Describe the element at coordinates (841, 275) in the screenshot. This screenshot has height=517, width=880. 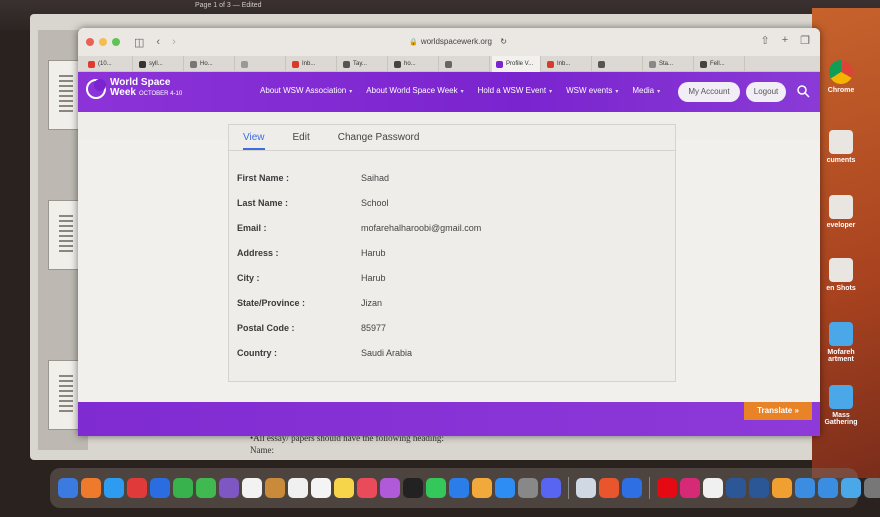
I see `desktop-icon-screenshots: en Shots` at that location.